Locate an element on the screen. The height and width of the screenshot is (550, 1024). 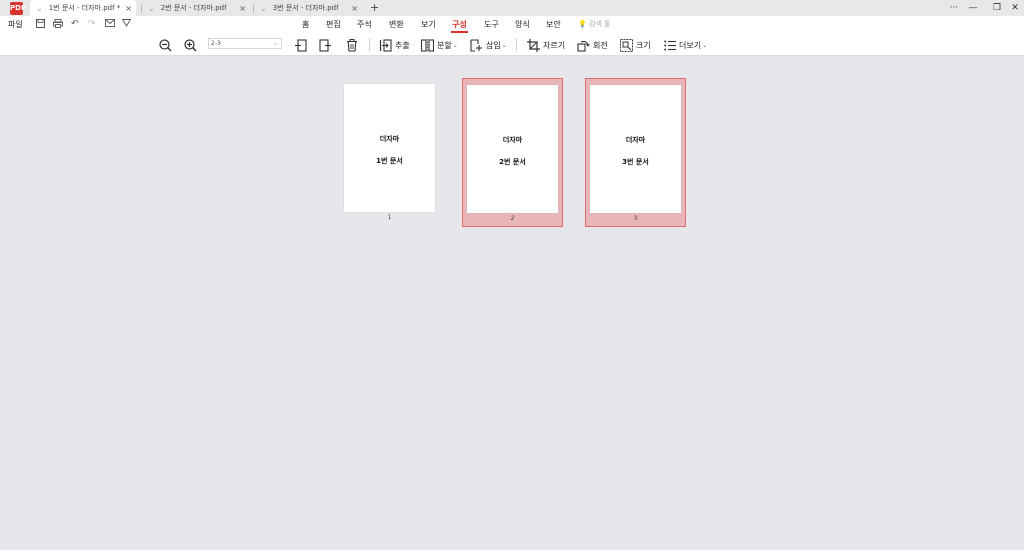
tab-label: 2번 문서 - 더자마.pdf is located at coordinates (193, 8).